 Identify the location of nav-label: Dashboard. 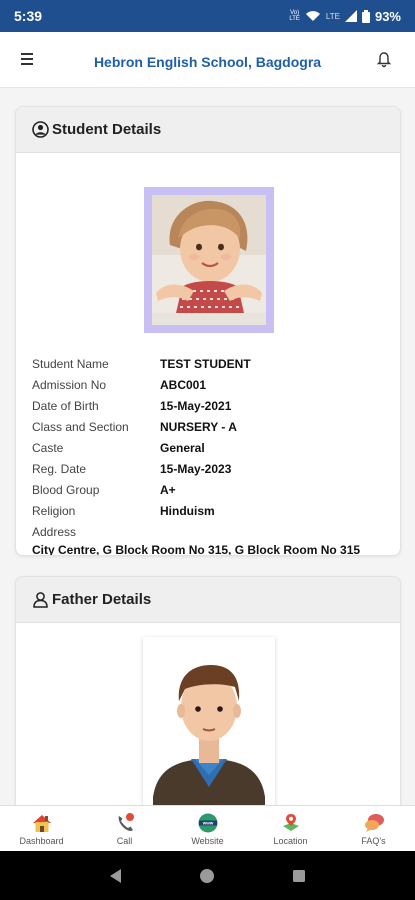
(41, 840).